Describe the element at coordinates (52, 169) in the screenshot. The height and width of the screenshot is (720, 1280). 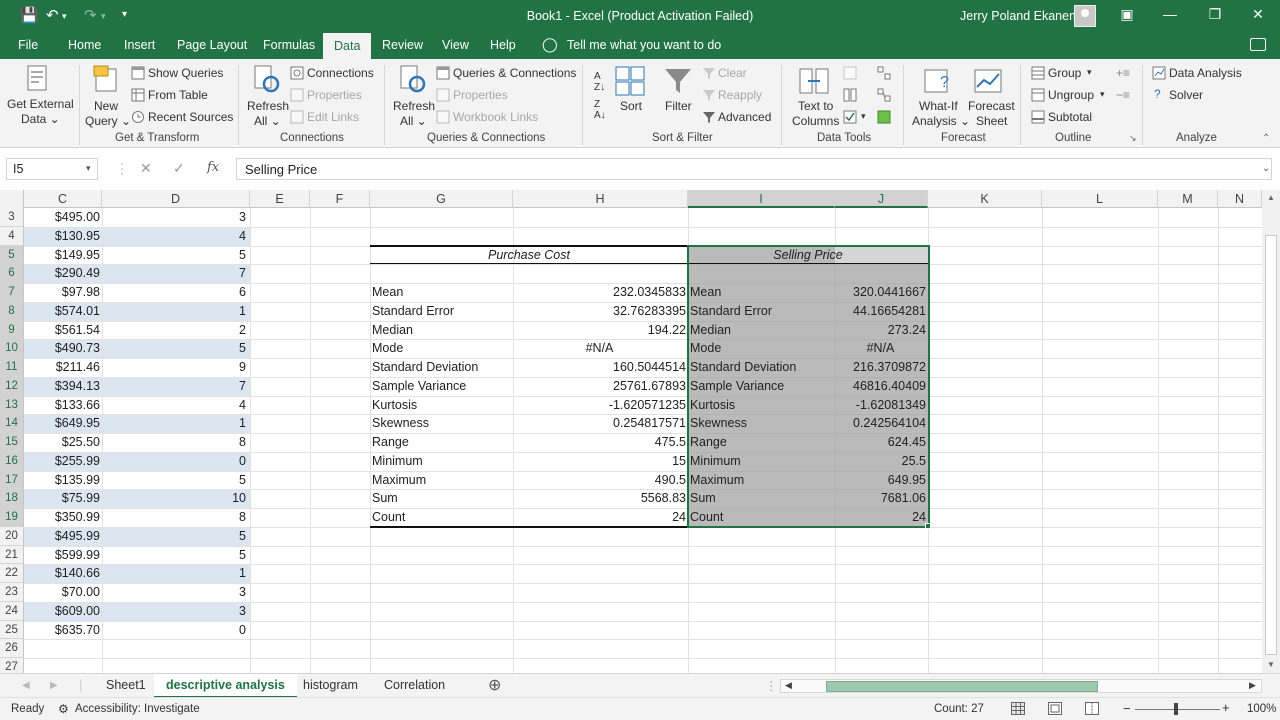
I see `name-box: I5` at that location.